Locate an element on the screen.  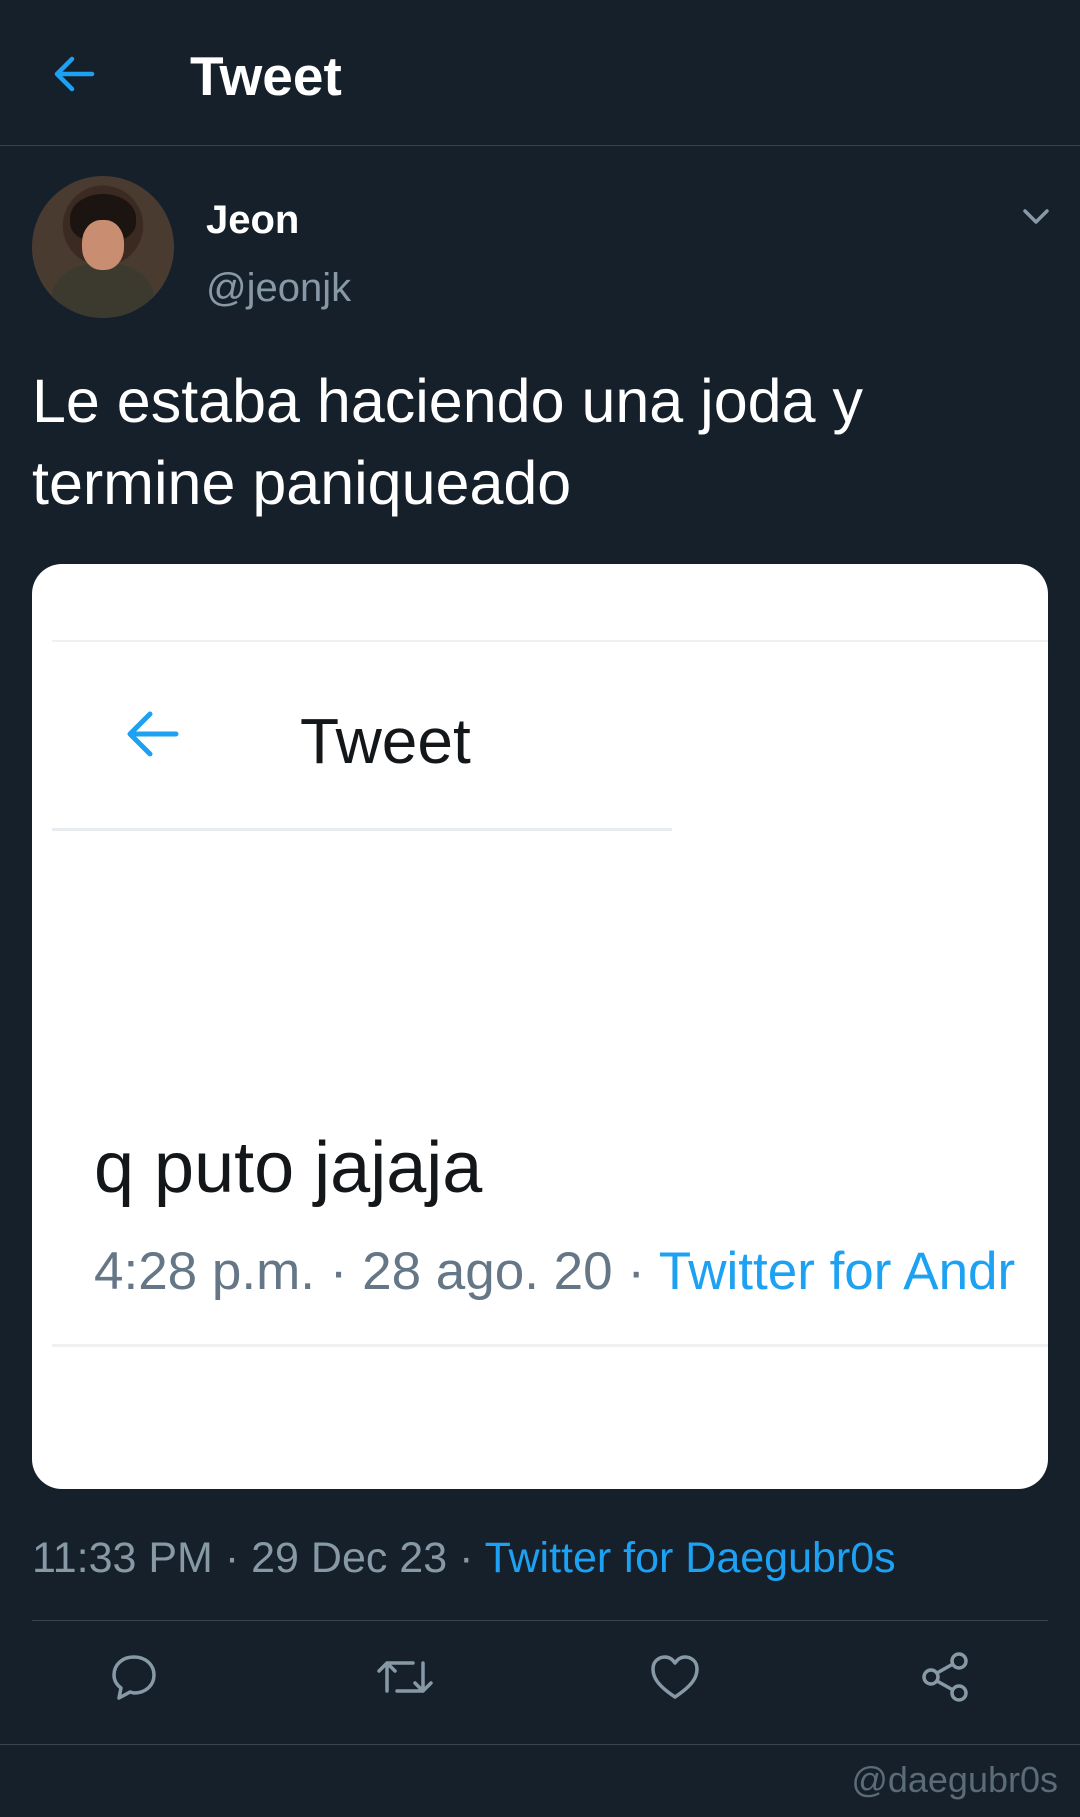
media-time: 4:28 p.m. is located at coordinates (204, 1271).